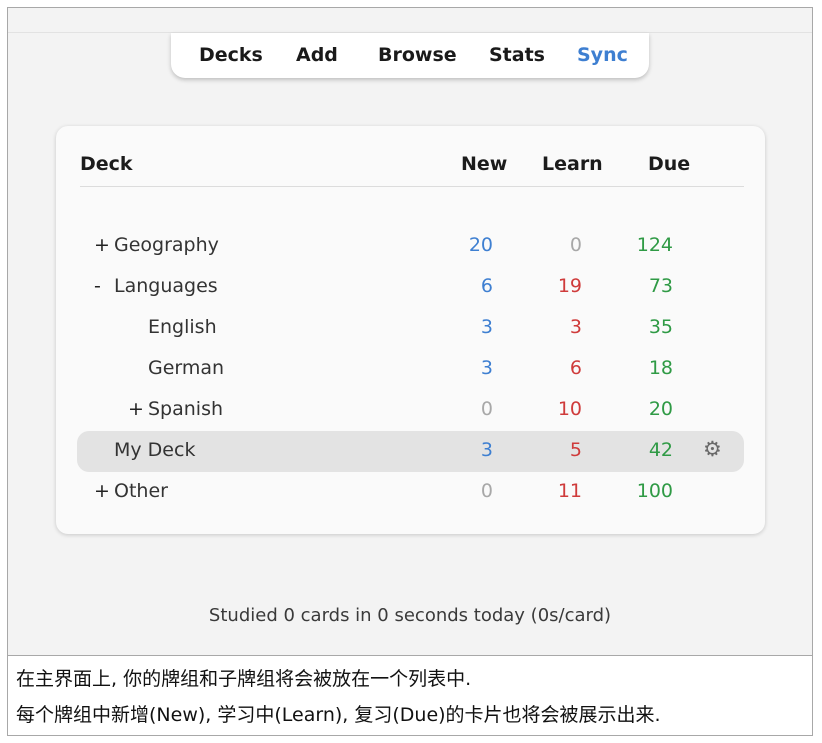 This screenshot has height=743, width=822. Describe the element at coordinates (569, 491) in the screenshot. I see `learn-count: 11` at that location.